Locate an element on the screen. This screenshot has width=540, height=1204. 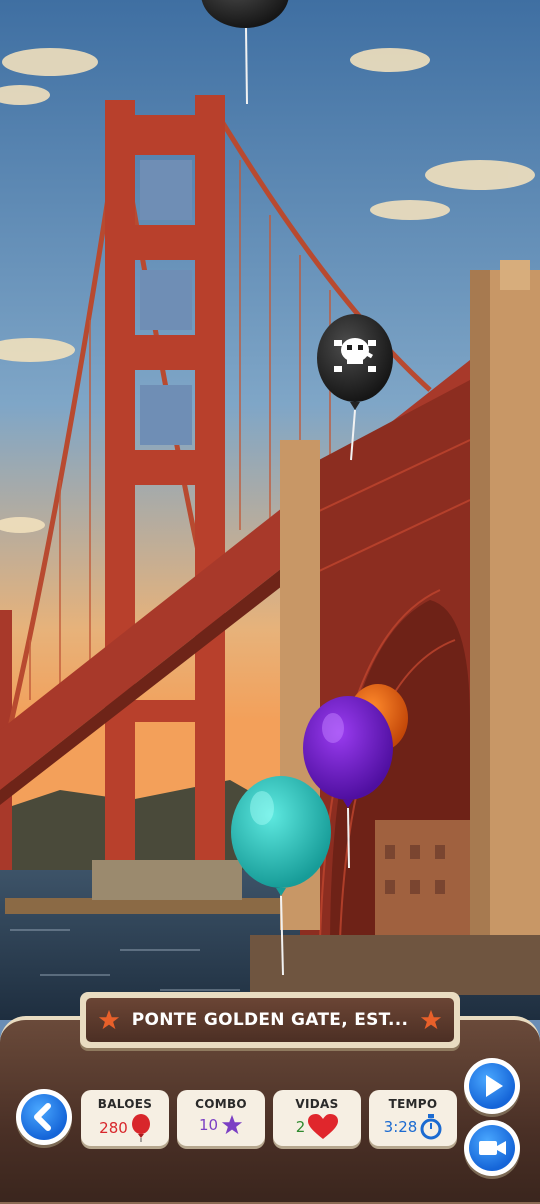
balloon-icon is located at coordinates (140, 1128).